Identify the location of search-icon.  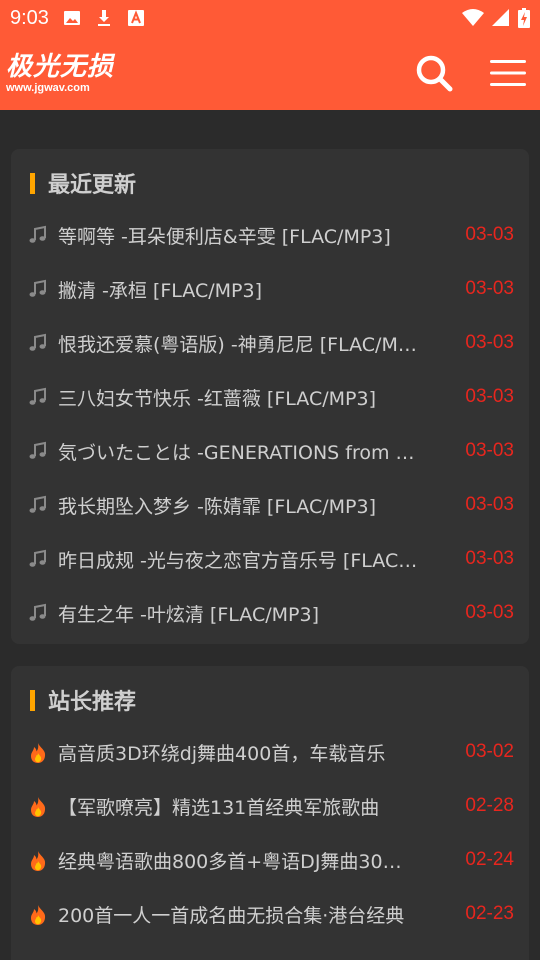
(434, 73).